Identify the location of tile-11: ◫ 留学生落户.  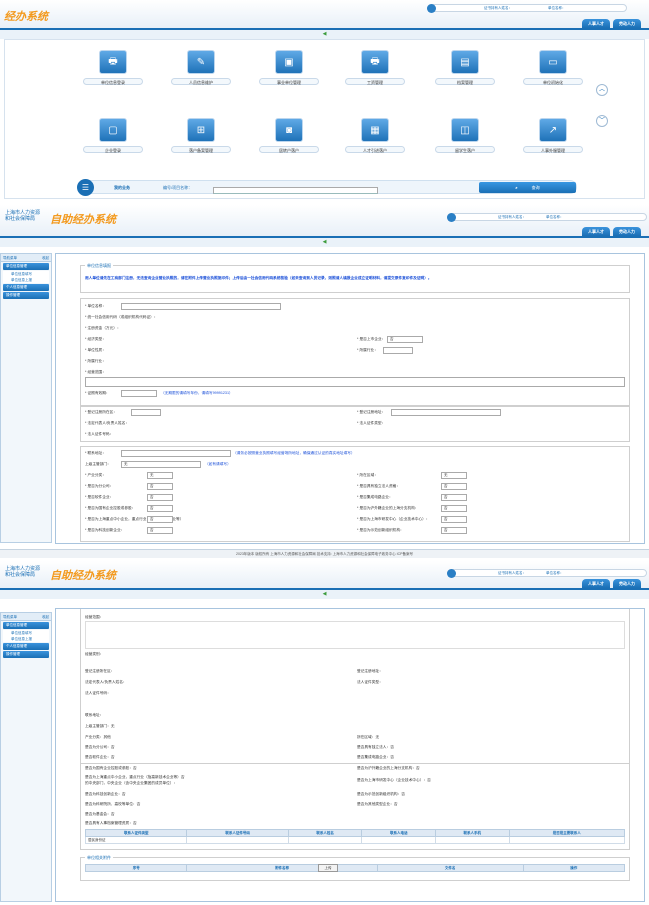
(465, 135).